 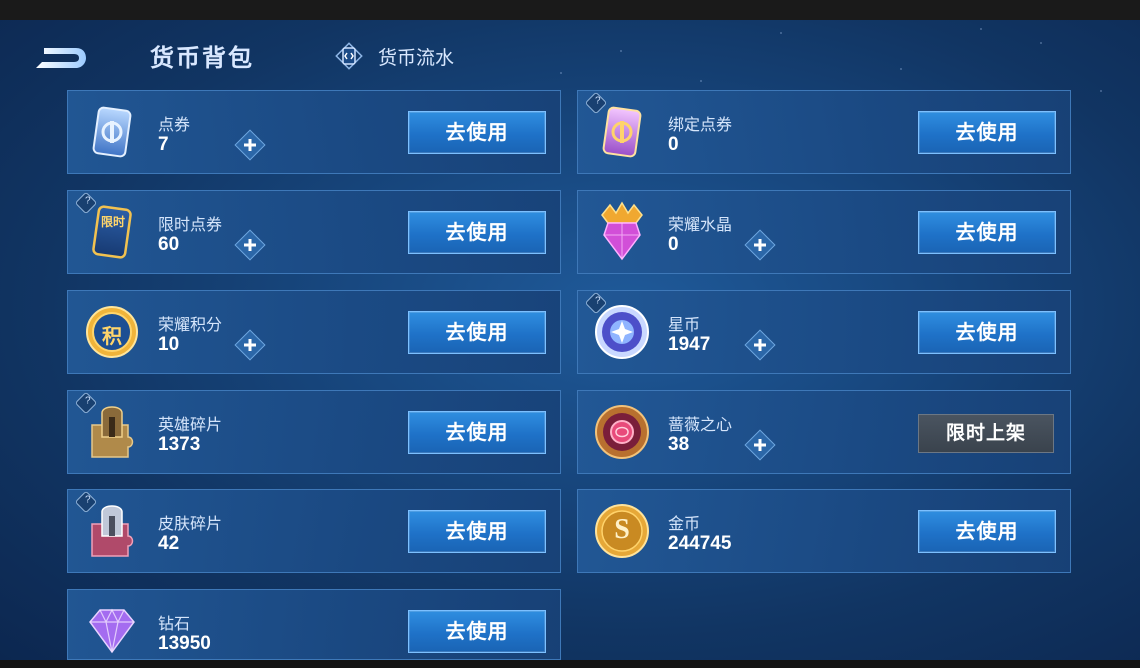 I want to click on currency-amount: 60, so click(x=169, y=244).